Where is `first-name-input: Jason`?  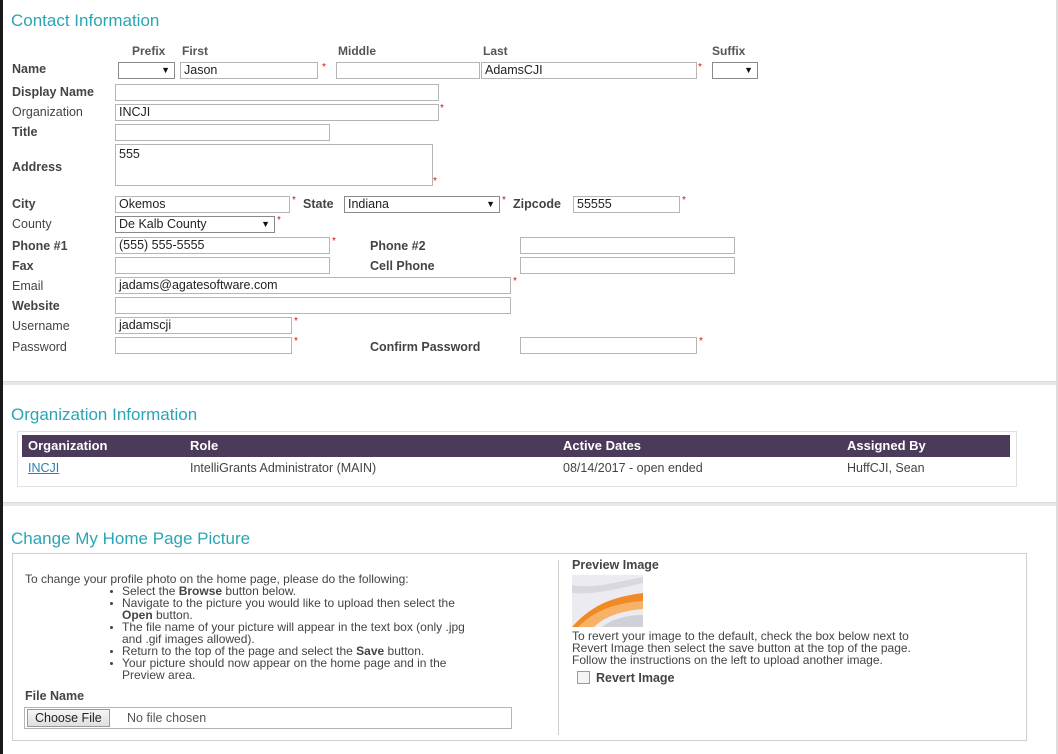
first-name-input: Jason is located at coordinates (249, 70).